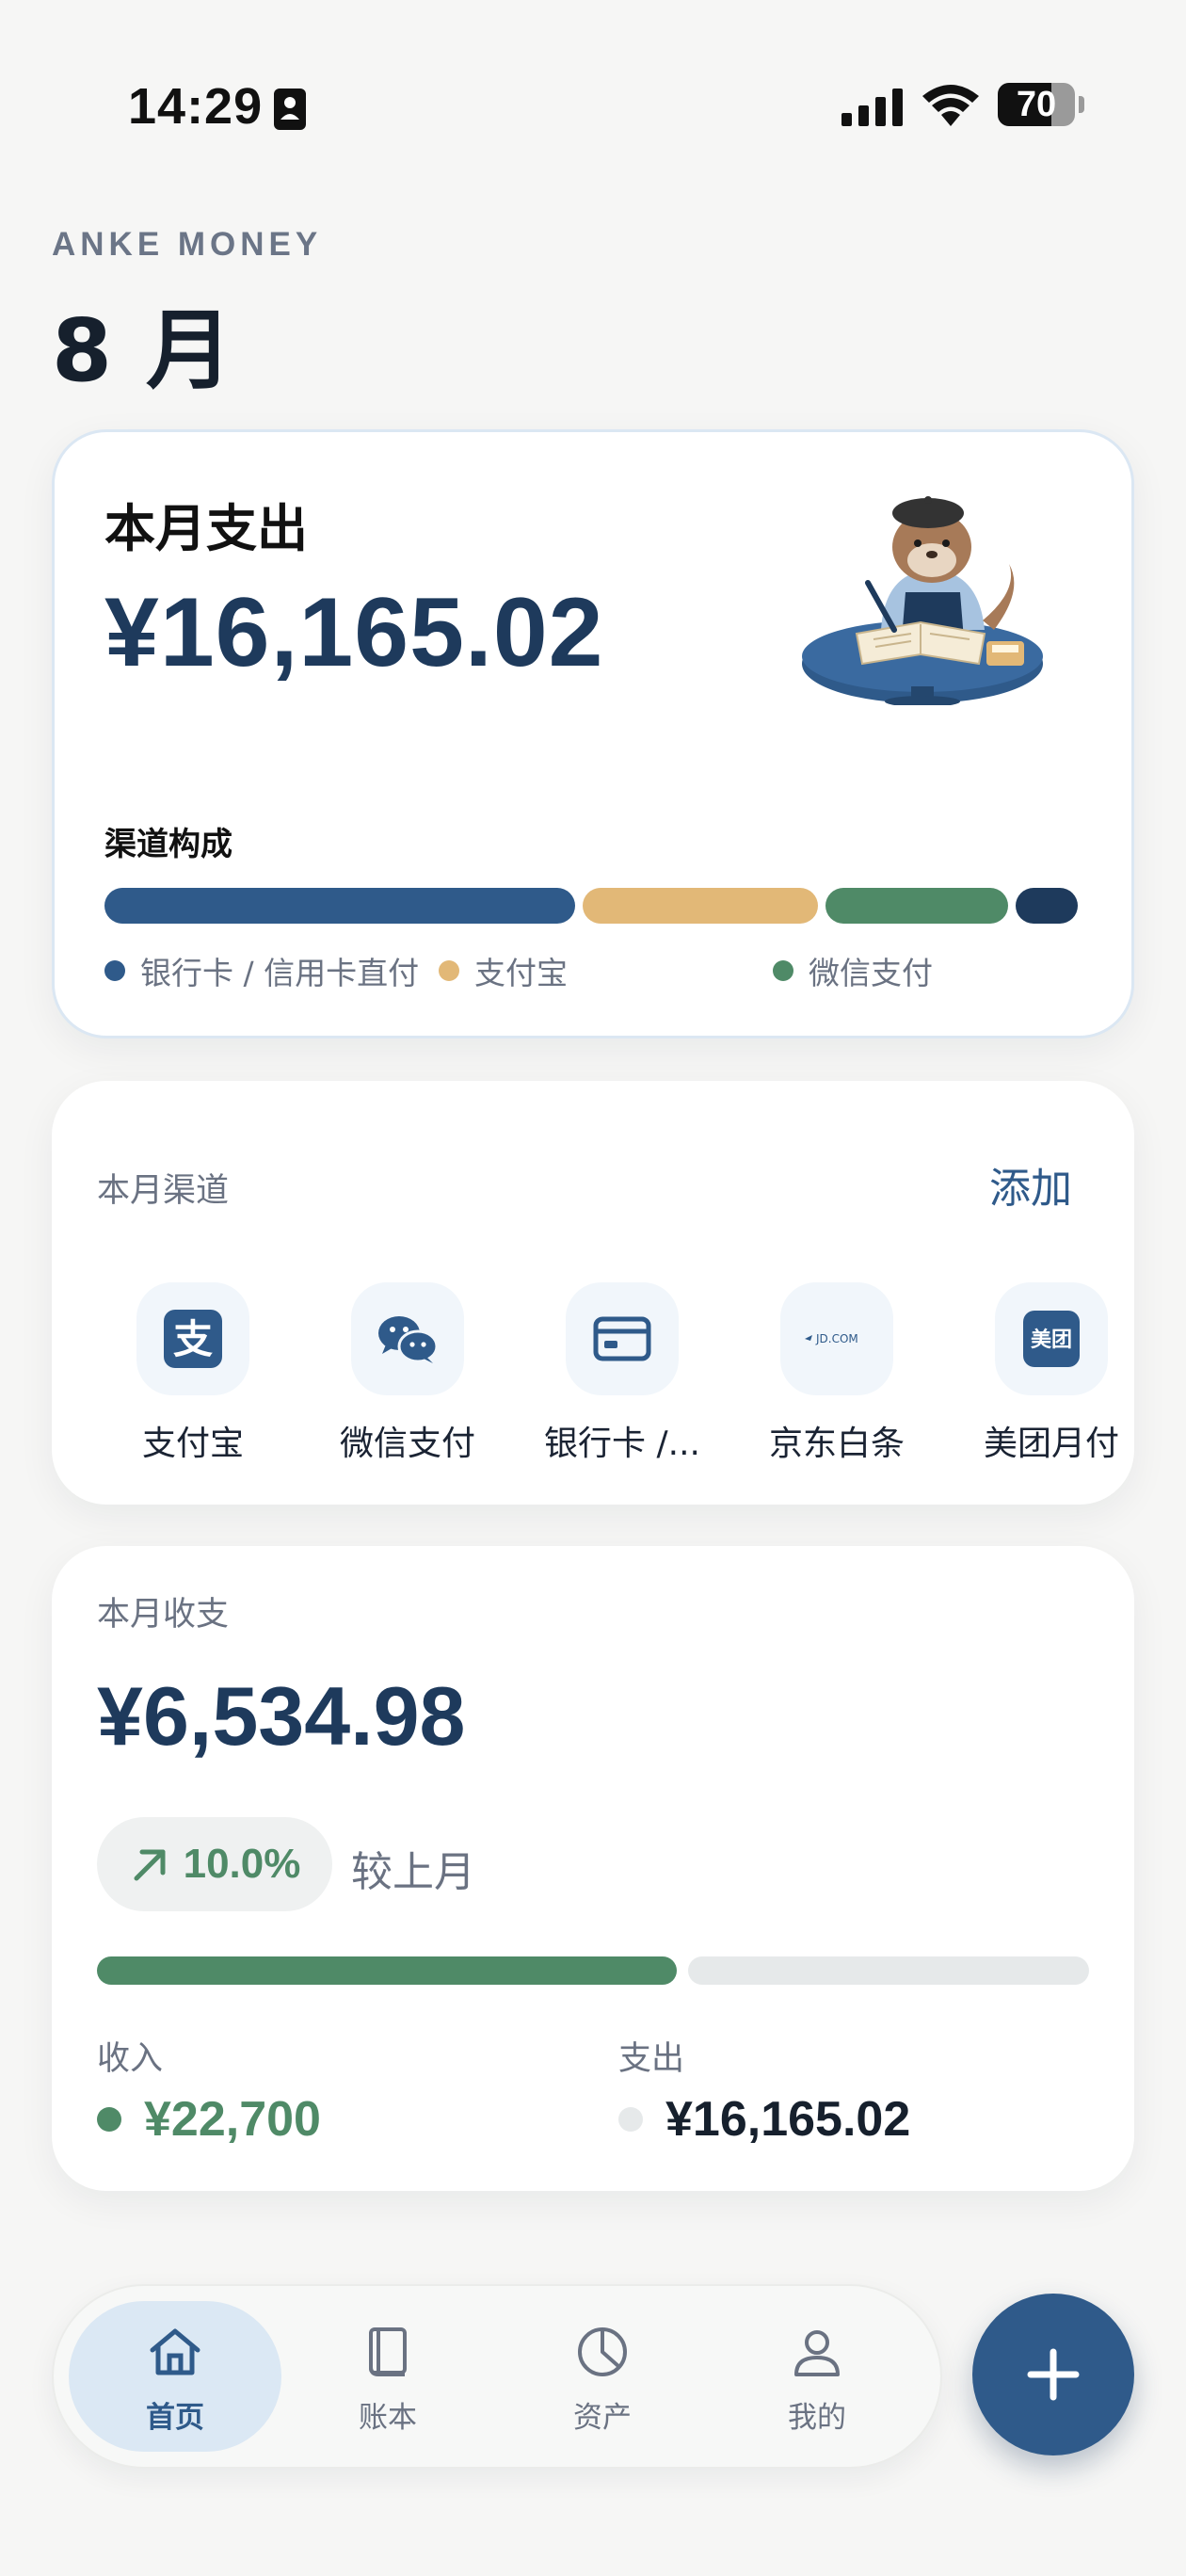 This screenshot has width=1186, height=2576. What do you see at coordinates (388, 2418) in the screenshot?
I see `tab-label: 账本` at bounding box center [388, 2418].